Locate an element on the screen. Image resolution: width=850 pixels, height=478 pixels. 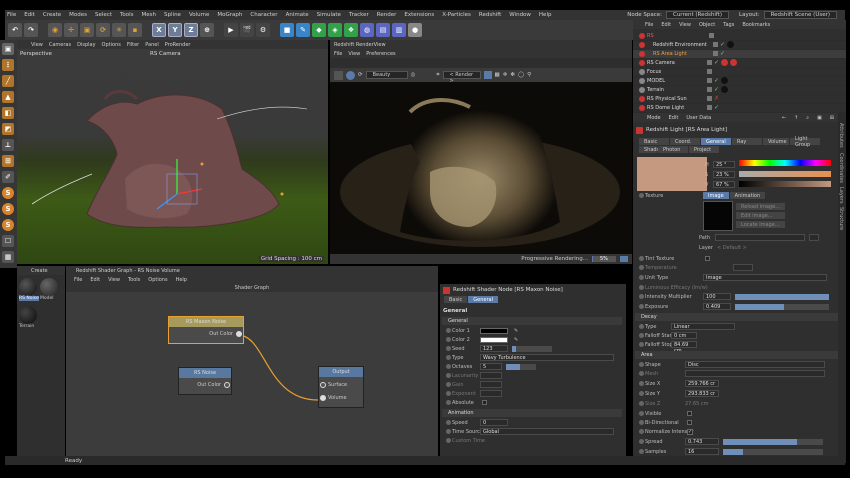
tab-basic: Basic is located at coordinates (654, 141).